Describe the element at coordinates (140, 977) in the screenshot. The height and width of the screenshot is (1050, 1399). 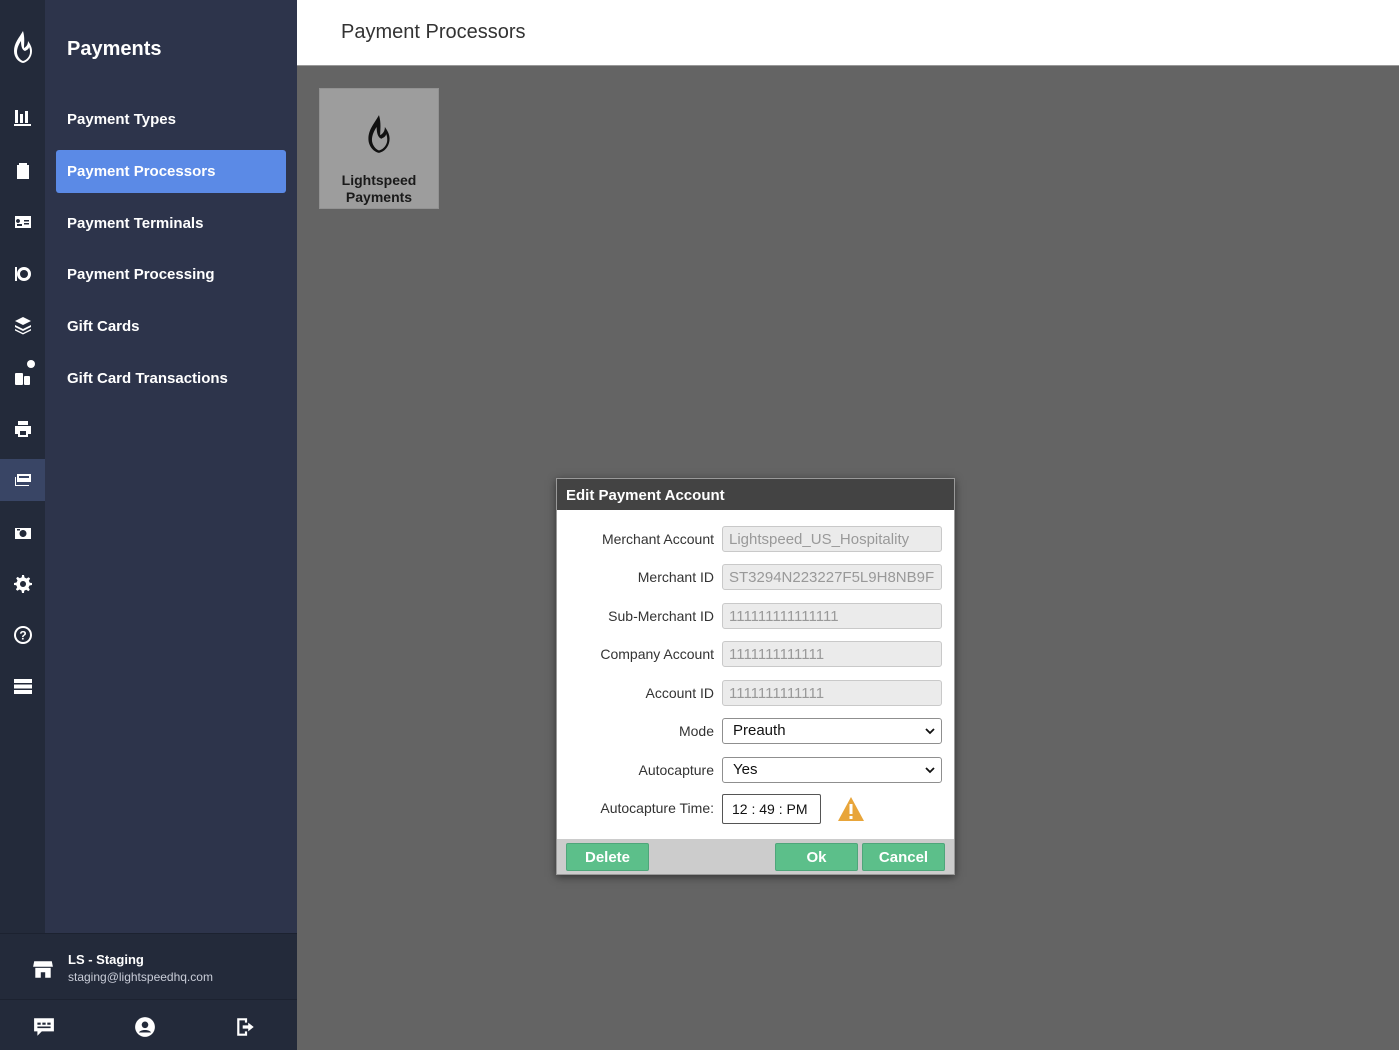
I see `account-email: staging@lightspeedhq.com` at that location.